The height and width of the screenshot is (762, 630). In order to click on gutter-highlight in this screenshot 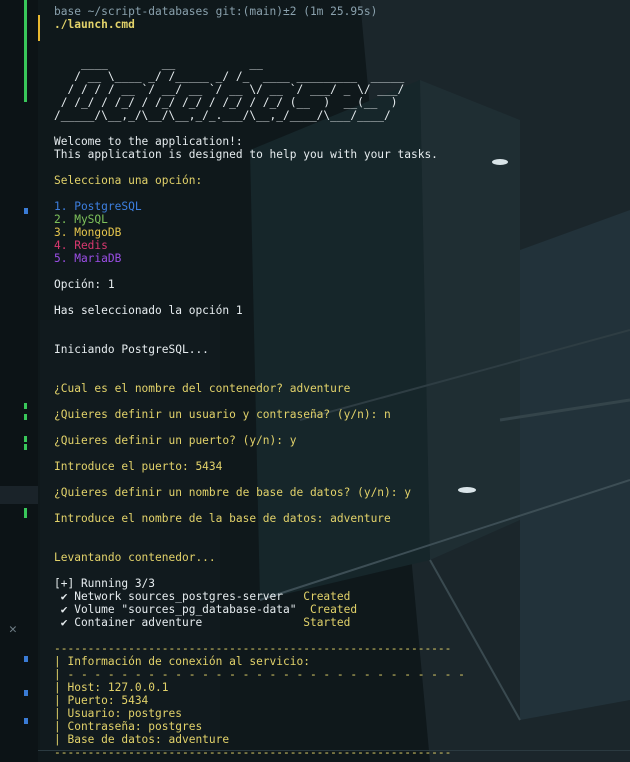, I will do `click(19, 495)`.